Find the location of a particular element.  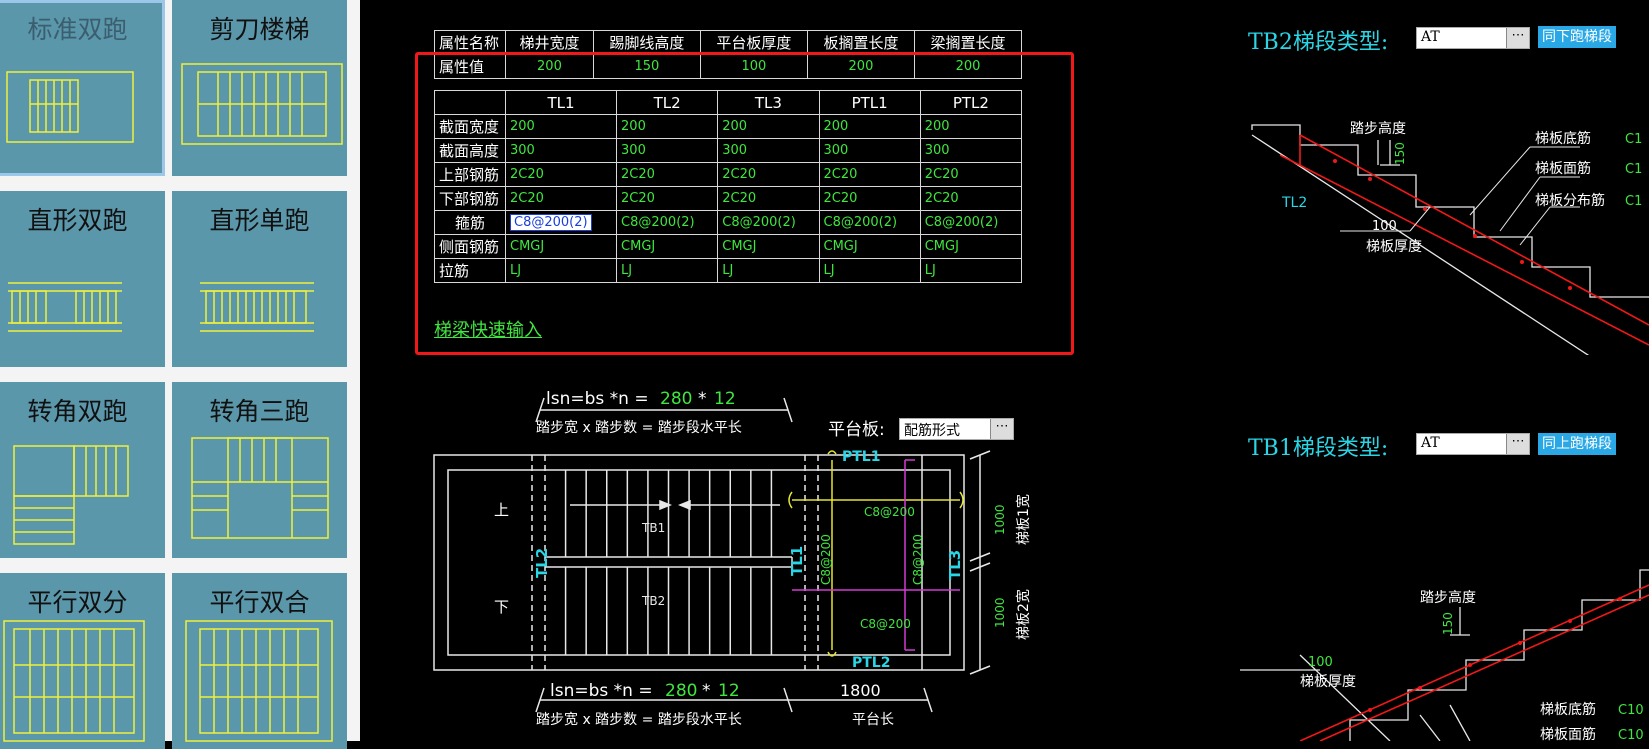

tb2-step-height-label: 踏步高度 is located at coordinates (1378, 128).